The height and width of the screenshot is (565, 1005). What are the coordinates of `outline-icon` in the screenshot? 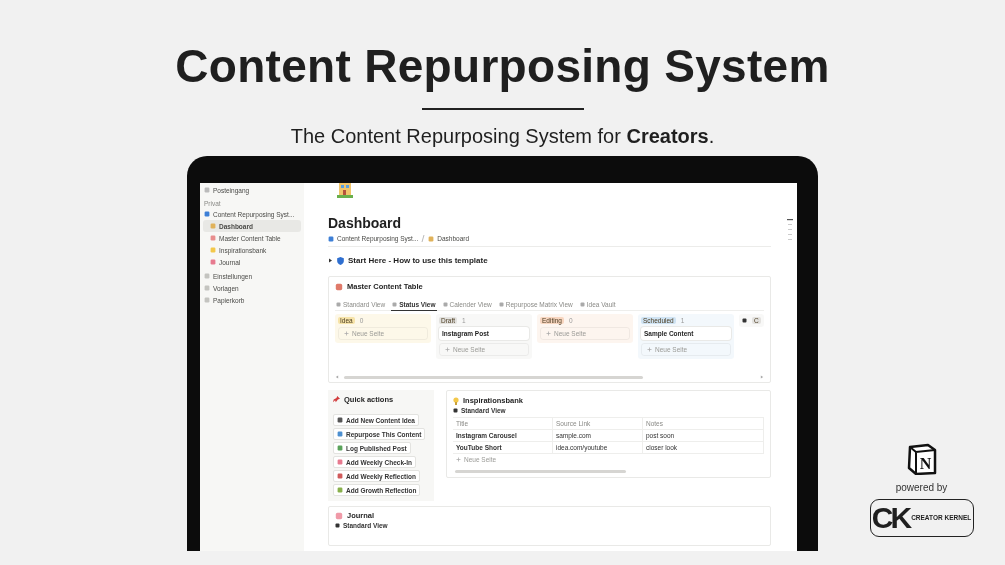 It's located at (789, 230).